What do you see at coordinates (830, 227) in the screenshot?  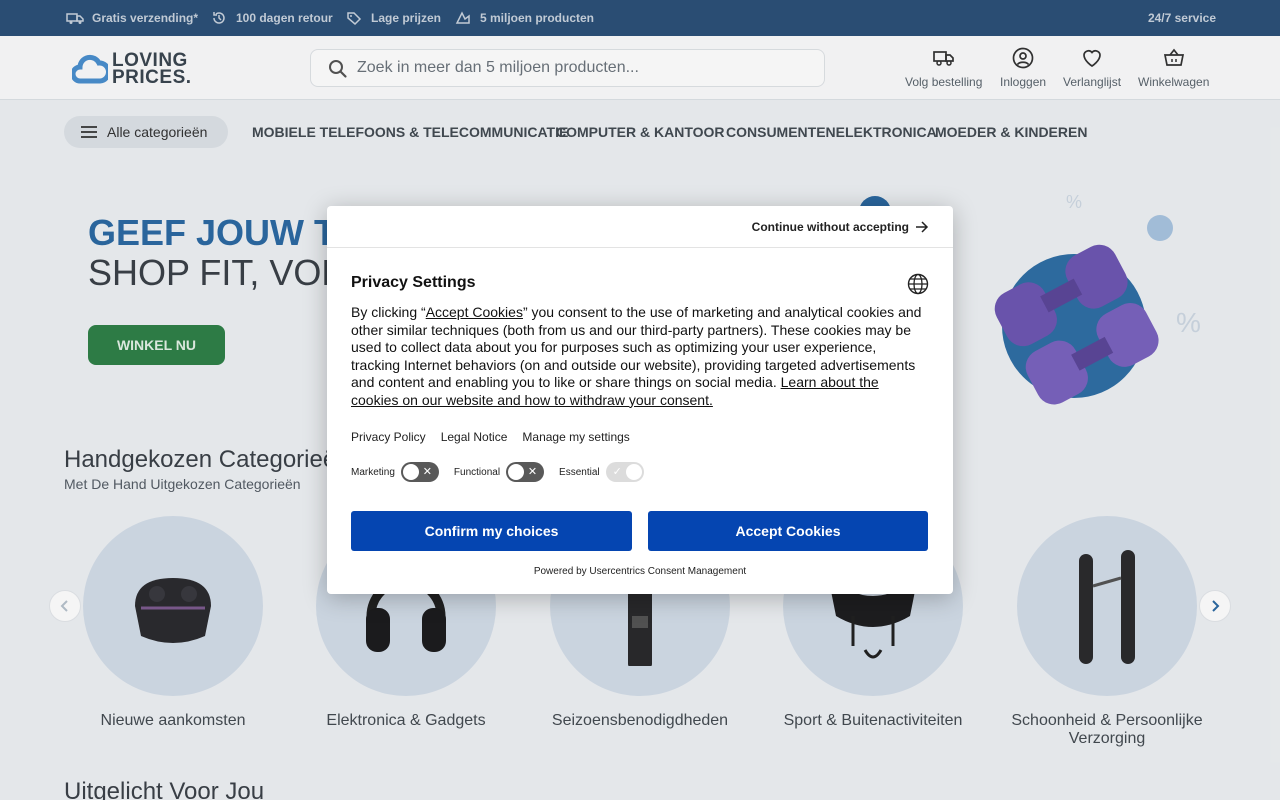 I see `continue-without-accepting-label: Continue without accepting` at bounding box center [830, 227].